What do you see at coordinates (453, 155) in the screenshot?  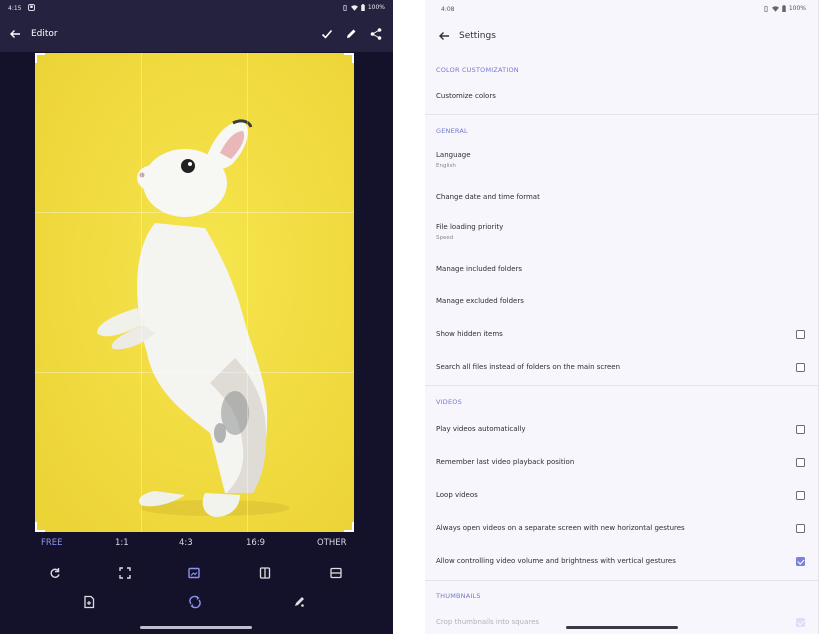 I see `setting-language: Language` at bounding box center [453, 155].